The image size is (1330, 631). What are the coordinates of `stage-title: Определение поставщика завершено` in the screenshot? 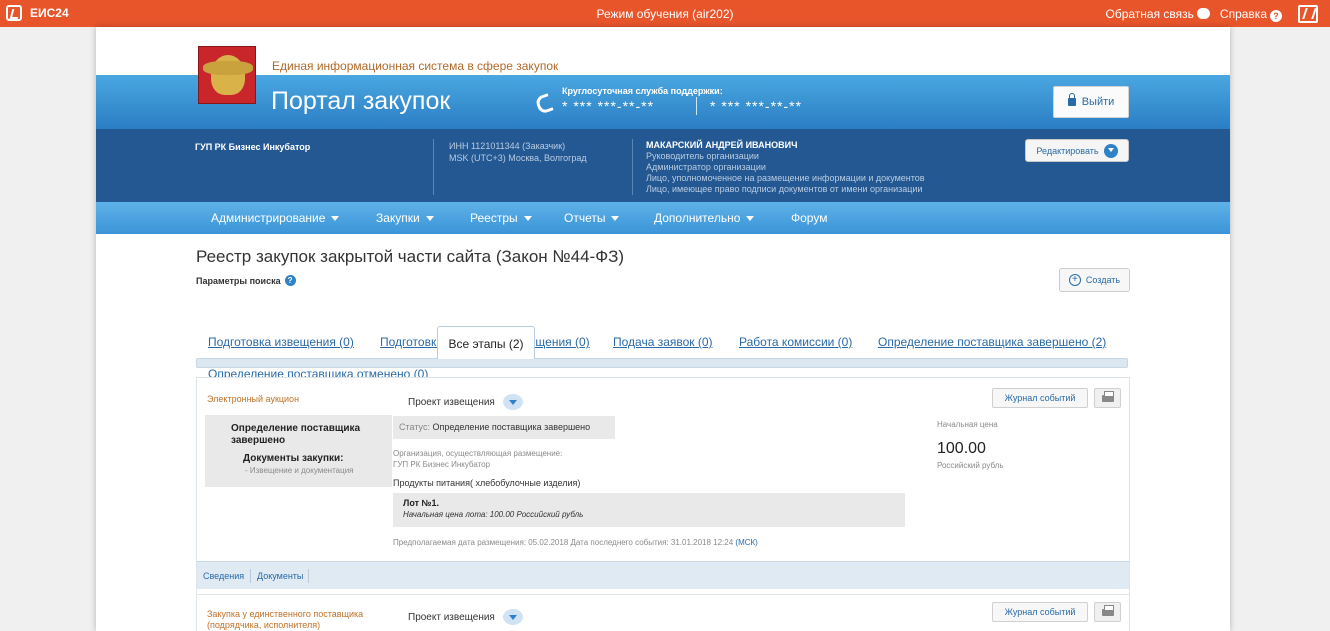 It's located at (311, 435).